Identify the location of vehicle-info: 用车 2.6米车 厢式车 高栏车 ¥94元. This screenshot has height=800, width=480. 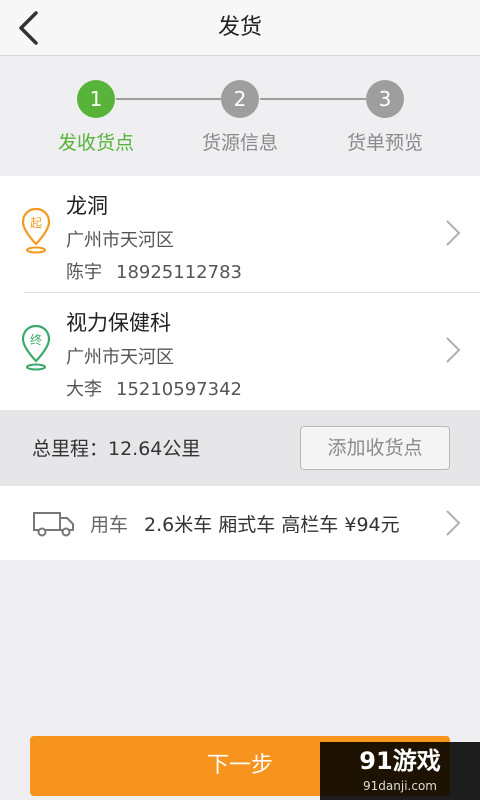
(245, 523).